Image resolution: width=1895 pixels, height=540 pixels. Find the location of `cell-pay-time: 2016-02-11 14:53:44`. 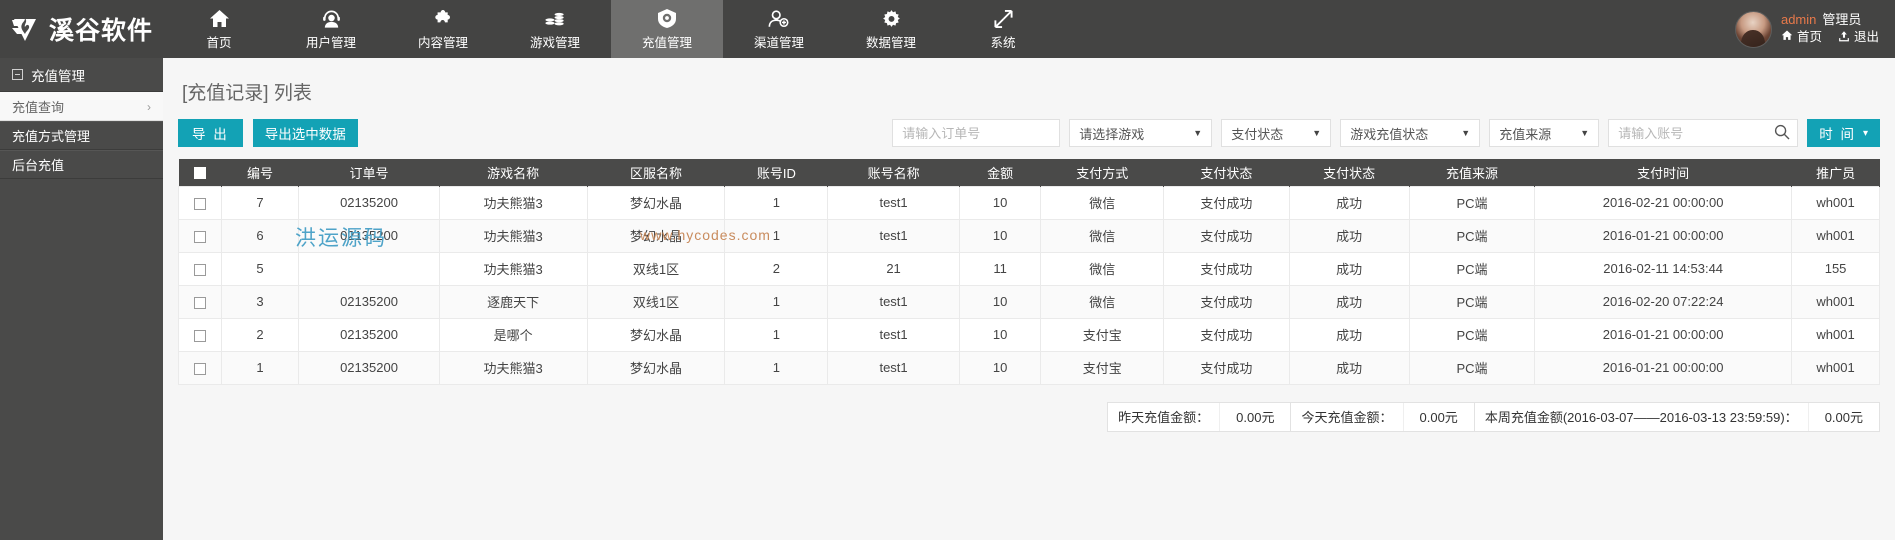

cell-pay-time: 2016-02-11 14:53:44 is located at coordinates (1663, 268).